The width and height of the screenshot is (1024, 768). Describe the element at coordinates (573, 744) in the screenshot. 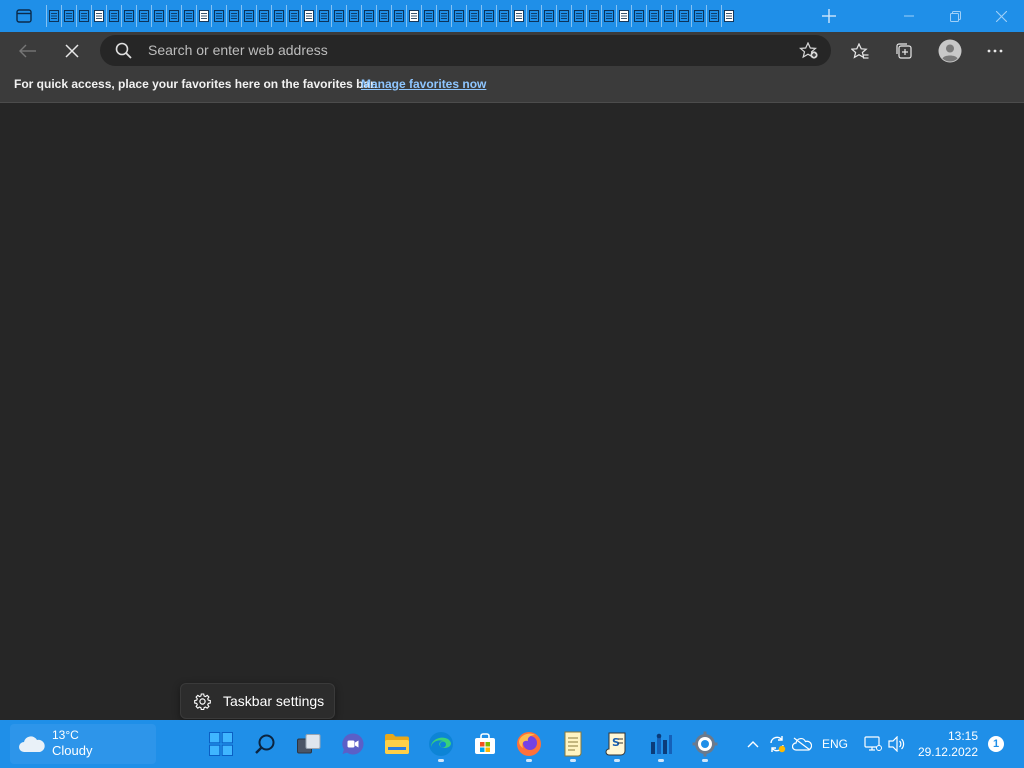

I see `notepad-button` at that location.